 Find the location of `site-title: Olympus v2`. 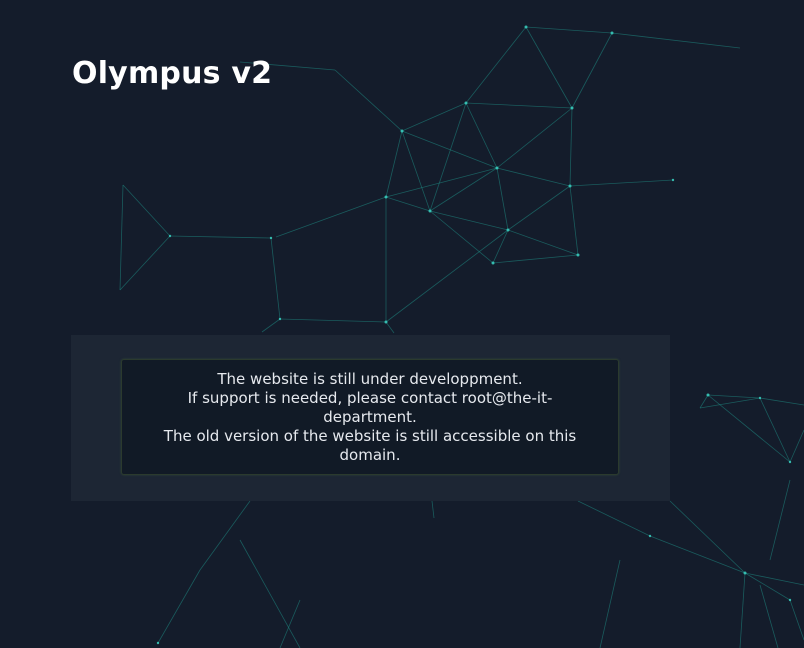

site-title: Olympus v2 is located at coordinates (172, 73).